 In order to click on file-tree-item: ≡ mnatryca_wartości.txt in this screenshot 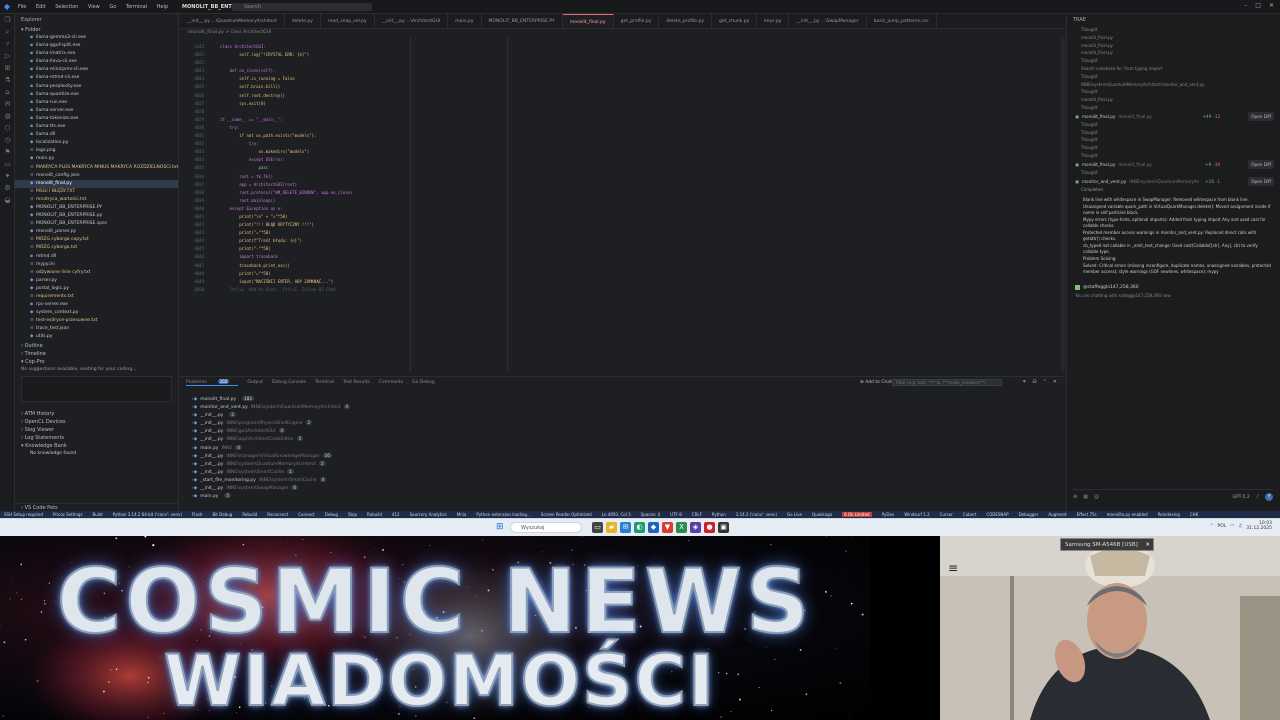, I will do `click(96, 200)`.